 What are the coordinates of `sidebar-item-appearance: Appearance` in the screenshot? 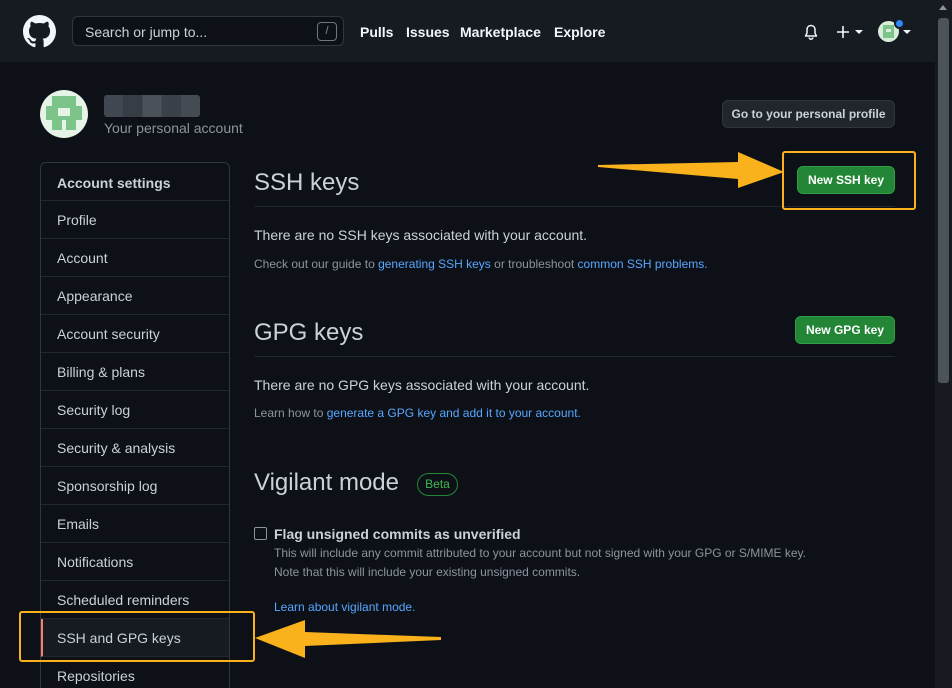 It's located at (135, 296).